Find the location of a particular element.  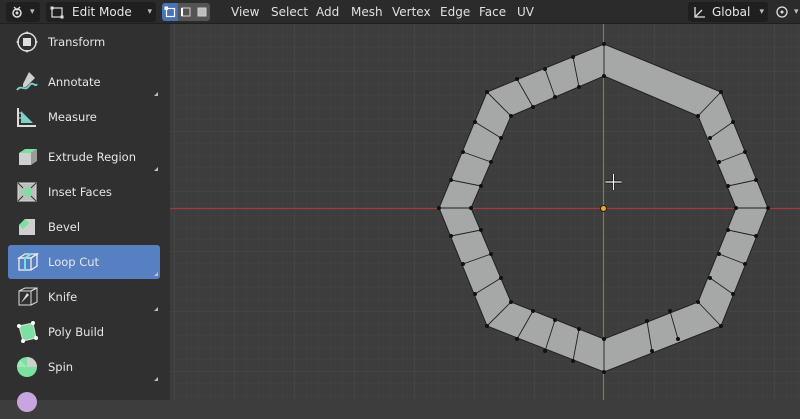

extrude-icon is located at coordinates (27, 157).